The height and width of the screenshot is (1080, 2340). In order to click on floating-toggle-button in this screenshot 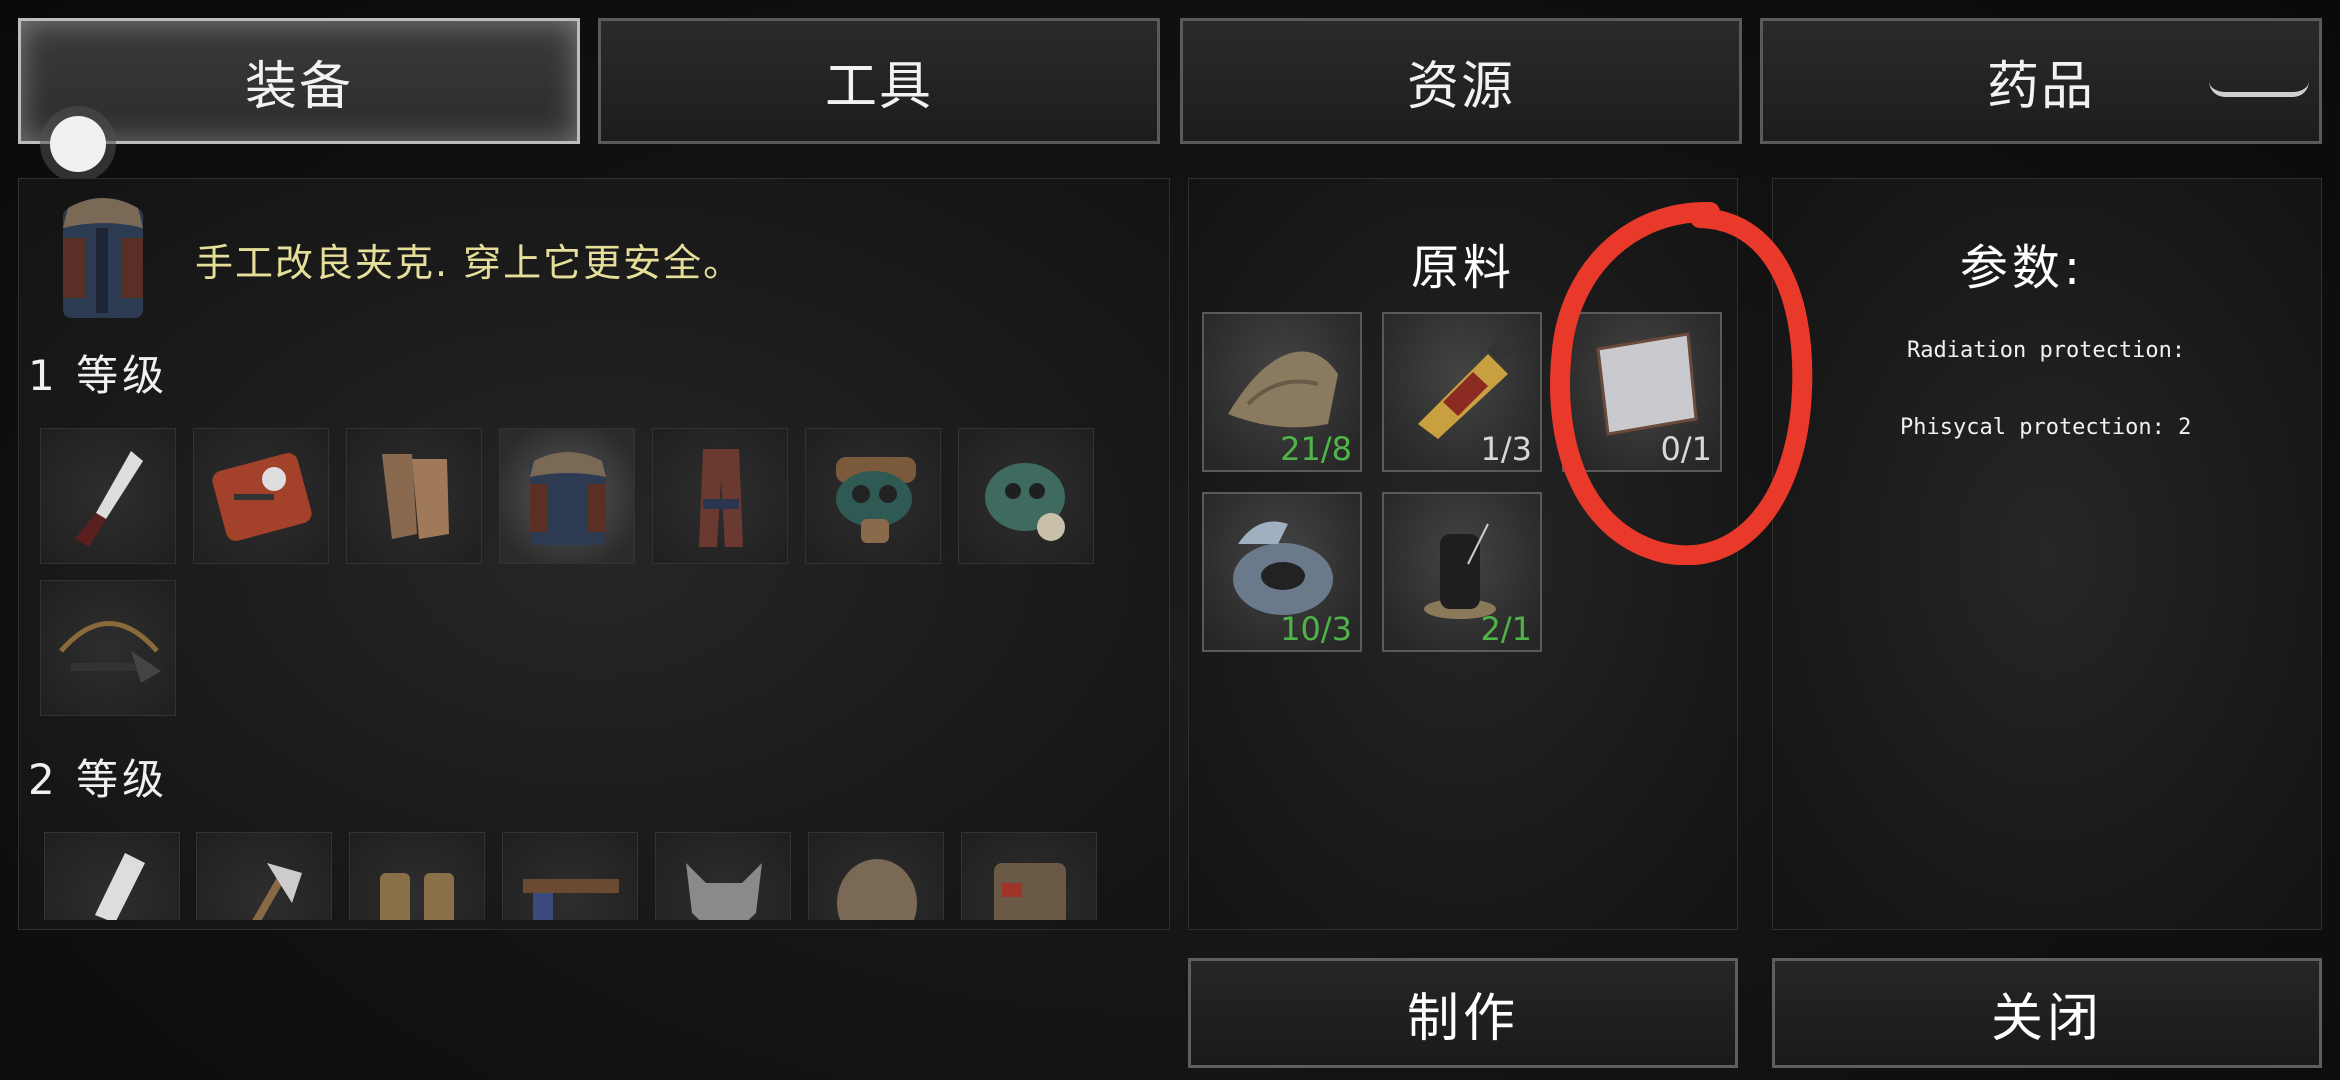, I will do `click(78, 144)`.